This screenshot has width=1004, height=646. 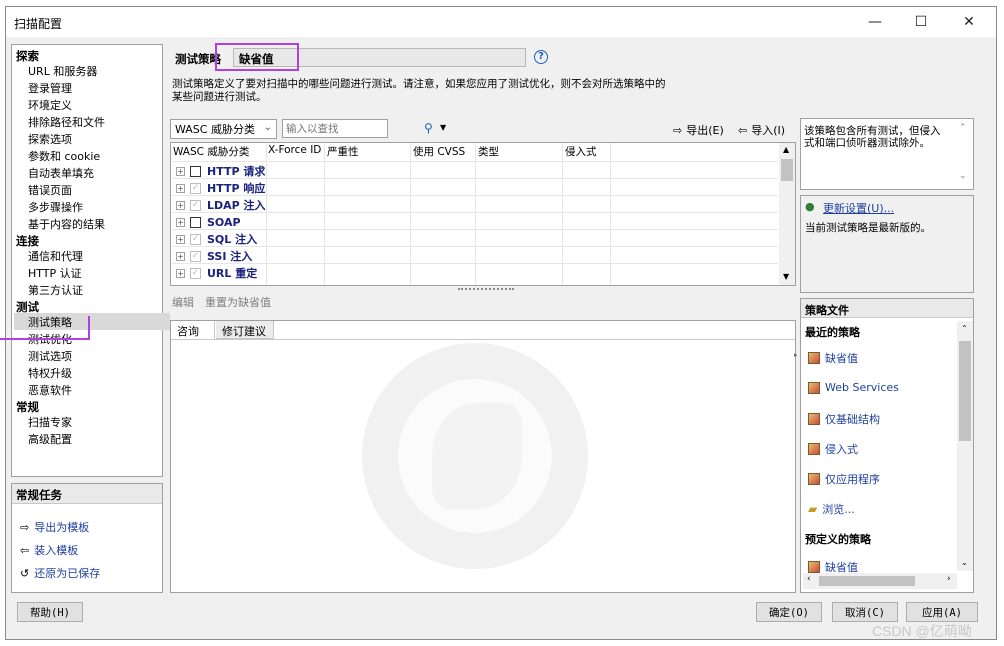 I want to click on import-label: 导入(I), so click(x=768, y=130).